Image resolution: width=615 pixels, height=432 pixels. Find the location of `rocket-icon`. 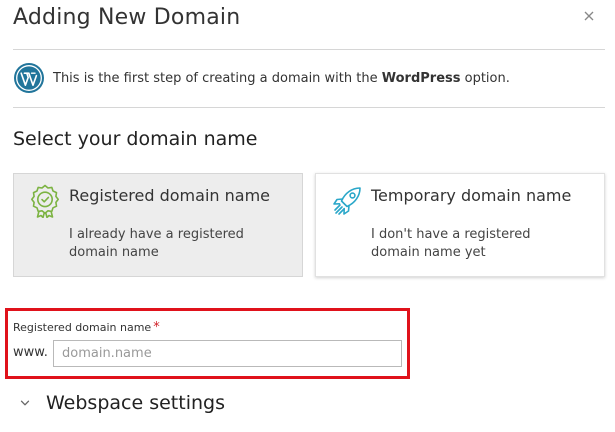

rocket-icon is located at coordinates (347, 201).